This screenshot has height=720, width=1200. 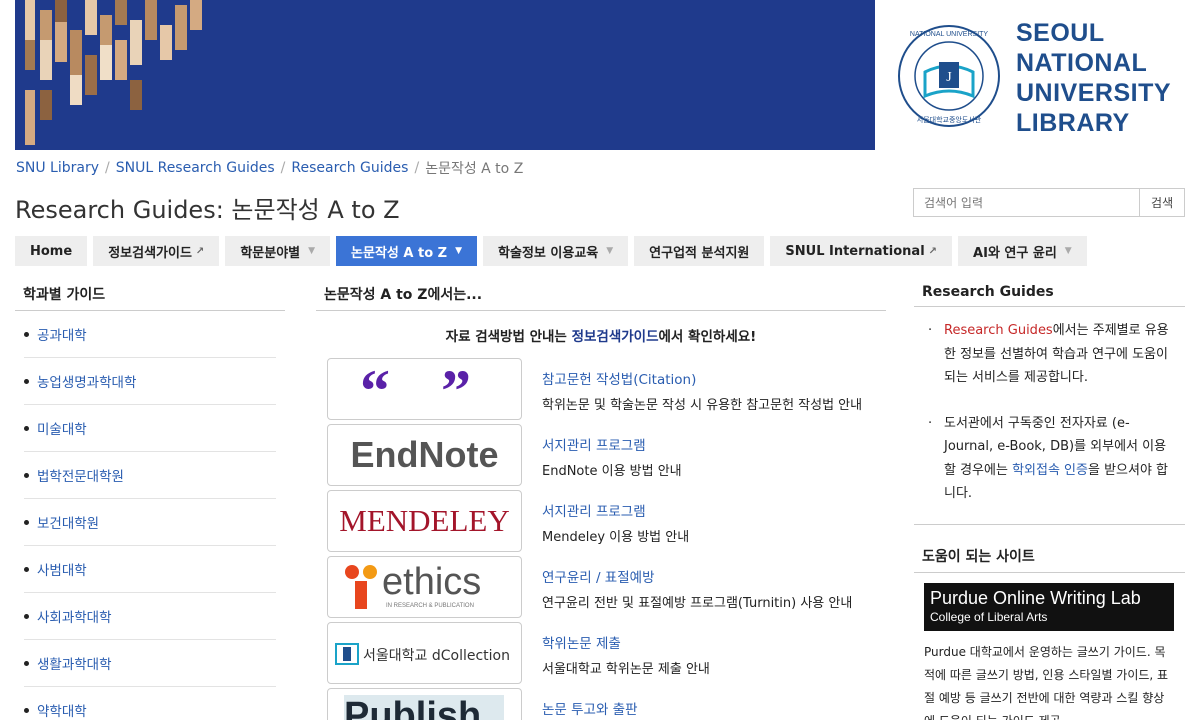 What do you see at coordinates (150, 294) in the screenshot?
I see `box-heading: 학과별 가이드` at bounding box center [150, 294].